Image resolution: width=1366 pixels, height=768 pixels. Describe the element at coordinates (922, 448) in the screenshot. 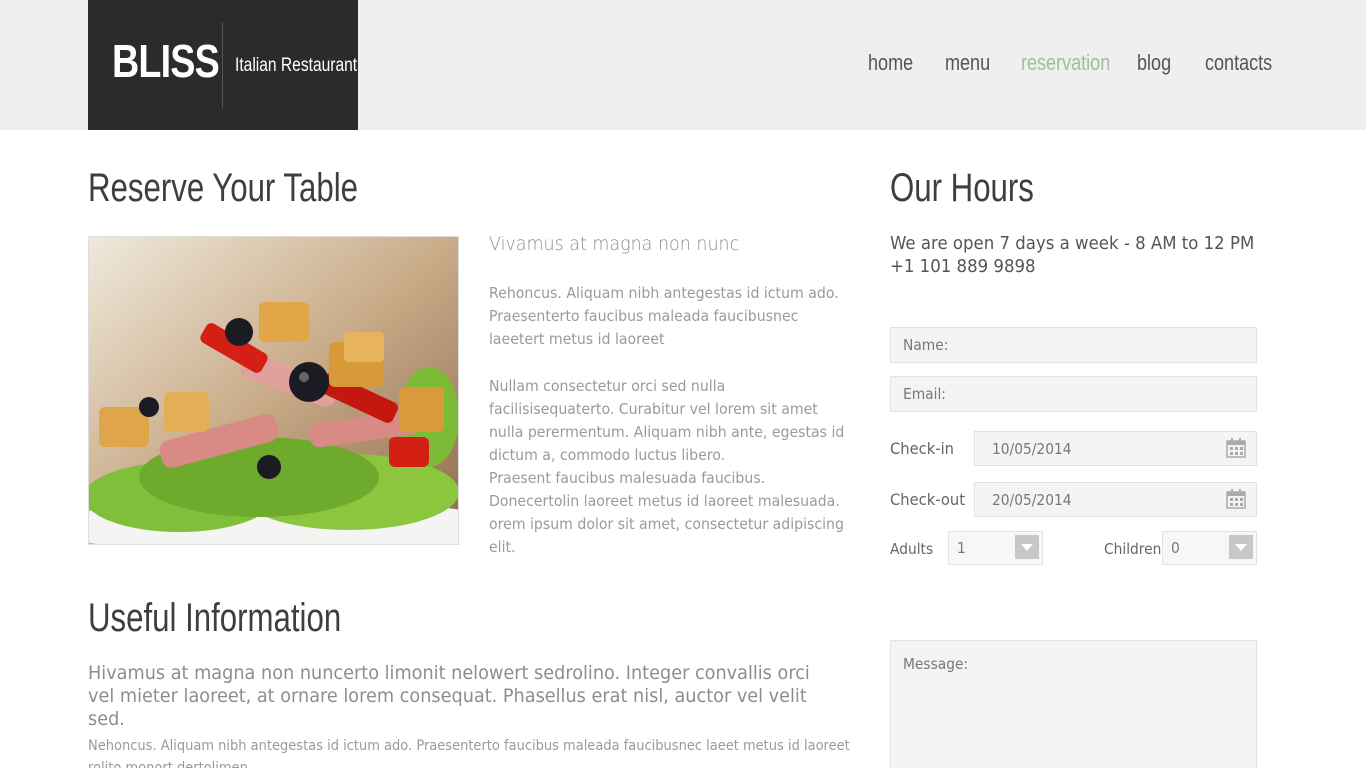

I see `checkin-label: Check-in` at that location.